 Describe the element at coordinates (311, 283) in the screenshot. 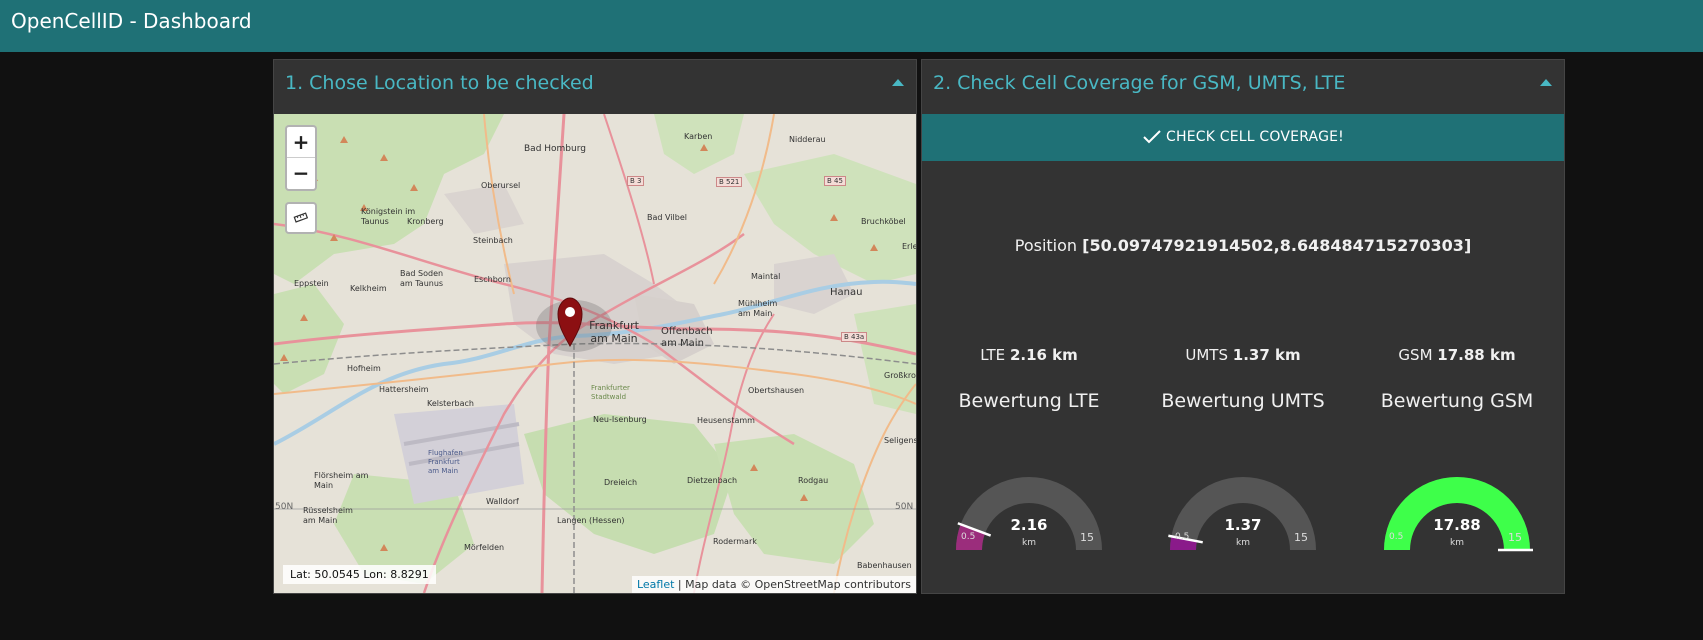

I see `map-label: Eppstein` at that location.